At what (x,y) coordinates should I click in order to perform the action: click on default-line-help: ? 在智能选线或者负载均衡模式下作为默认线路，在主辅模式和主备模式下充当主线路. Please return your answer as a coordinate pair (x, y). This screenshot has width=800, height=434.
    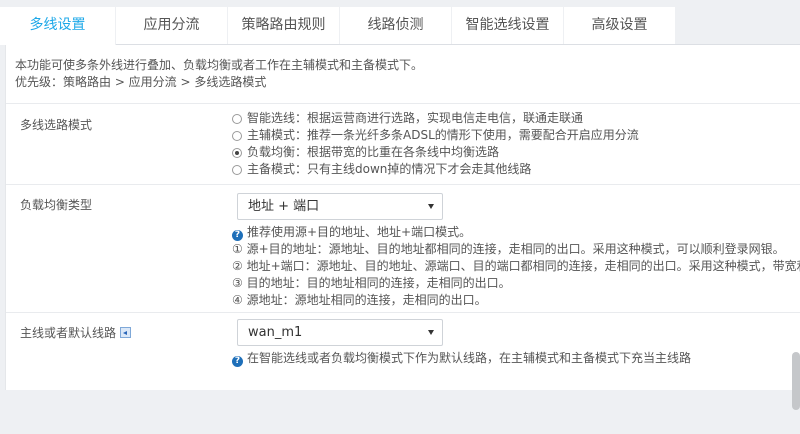
    Looking at the image, I should click on (461, 358).